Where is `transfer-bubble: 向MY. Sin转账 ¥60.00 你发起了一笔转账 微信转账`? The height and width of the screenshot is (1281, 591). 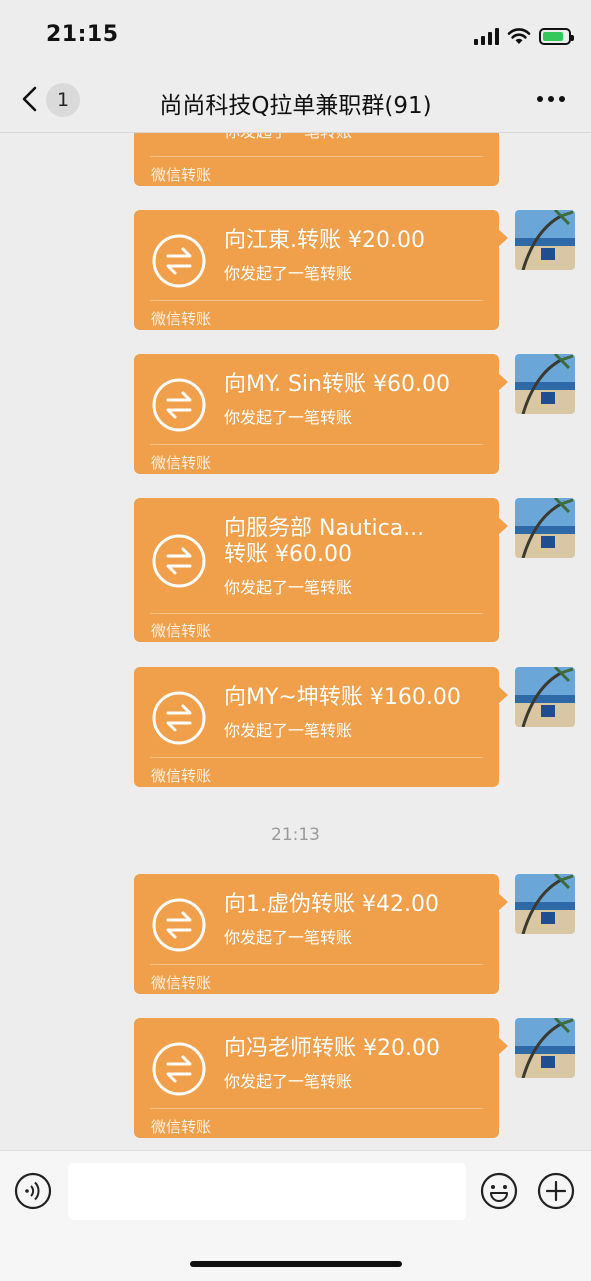 transfer-bubble: 向MY. Sin转账 ¥60.00 你发起了一笔转账 微信转账 is located at coordinates (321, 414).